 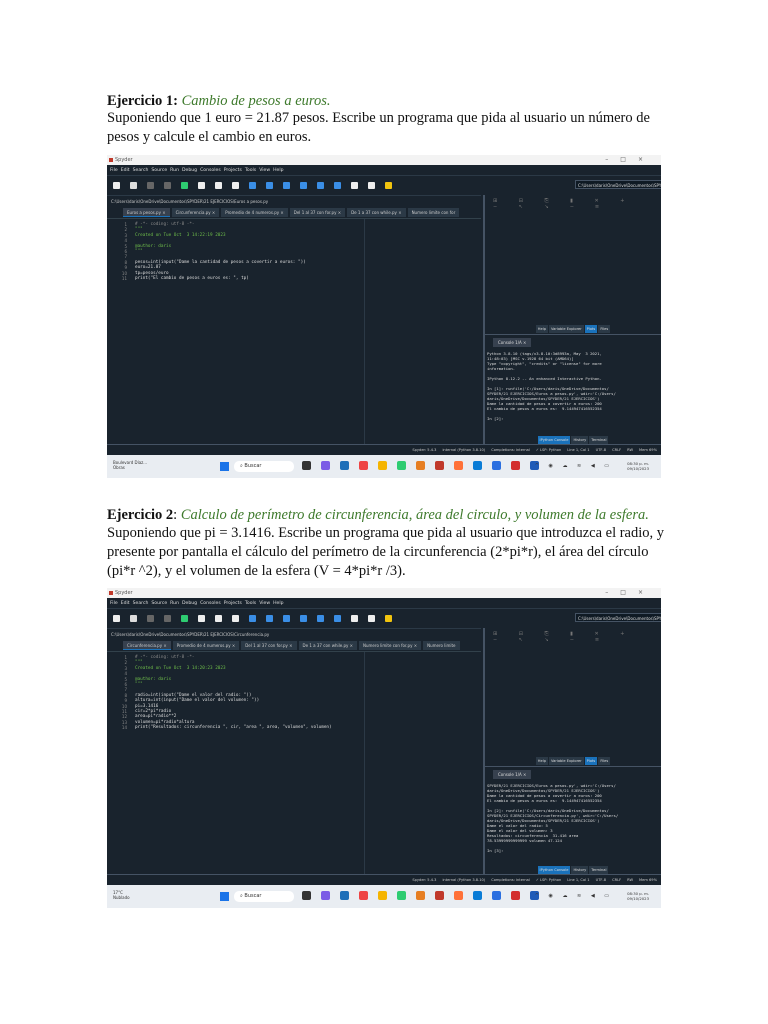 I want to click on menu-view: View, so click(x=264, y=170).